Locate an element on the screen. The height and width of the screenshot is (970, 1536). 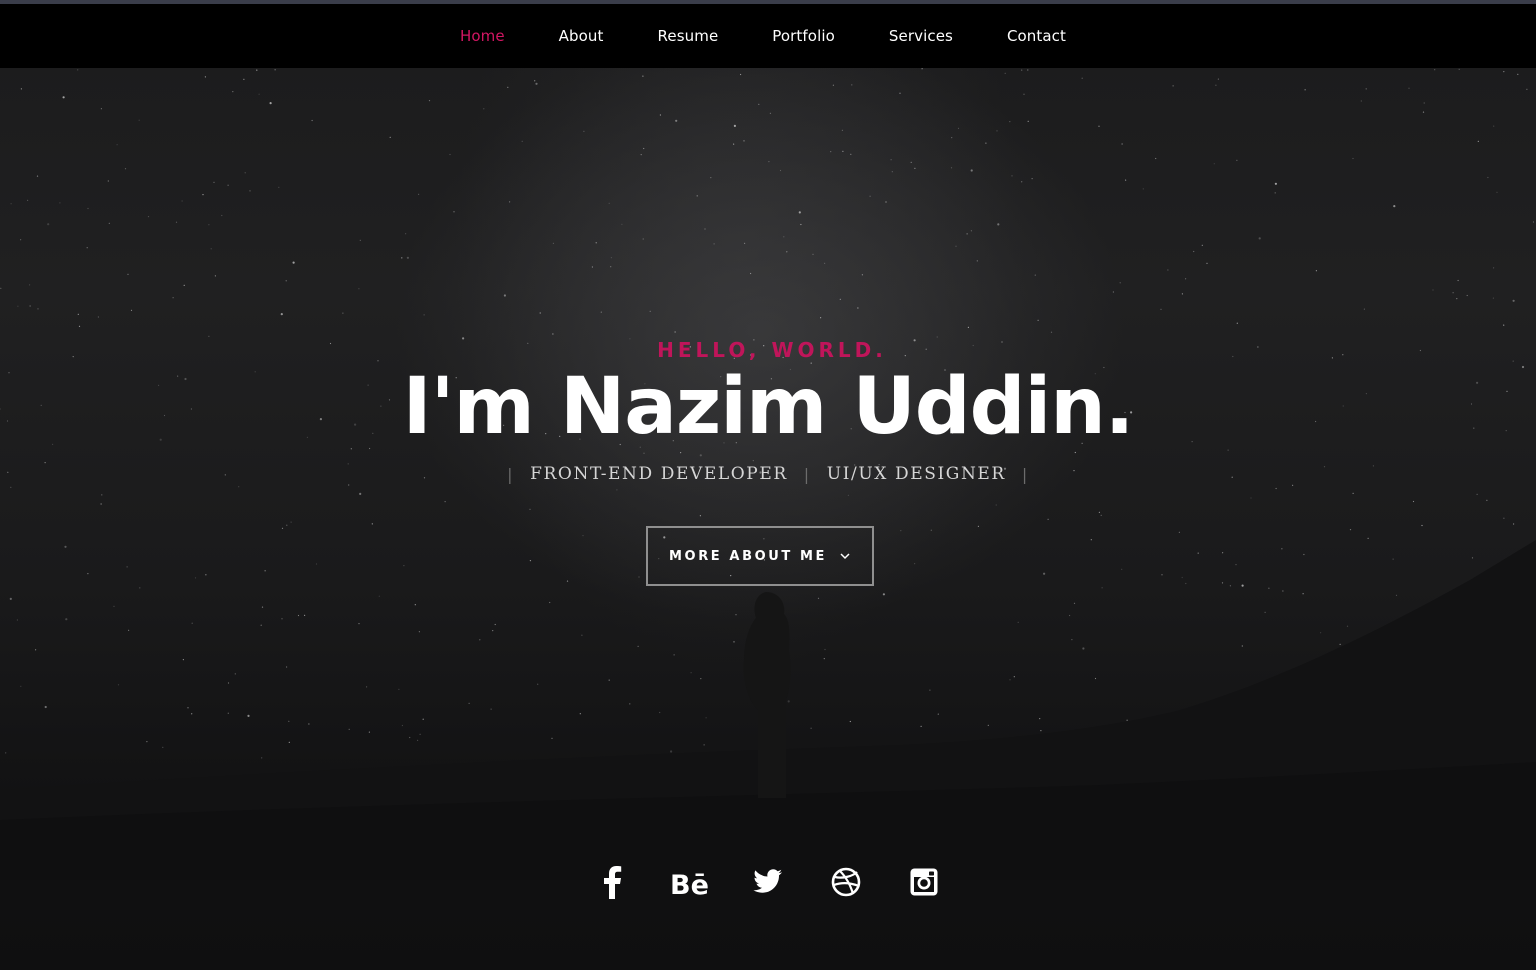
behance-link: Bē is located at coordinates (690, 882).